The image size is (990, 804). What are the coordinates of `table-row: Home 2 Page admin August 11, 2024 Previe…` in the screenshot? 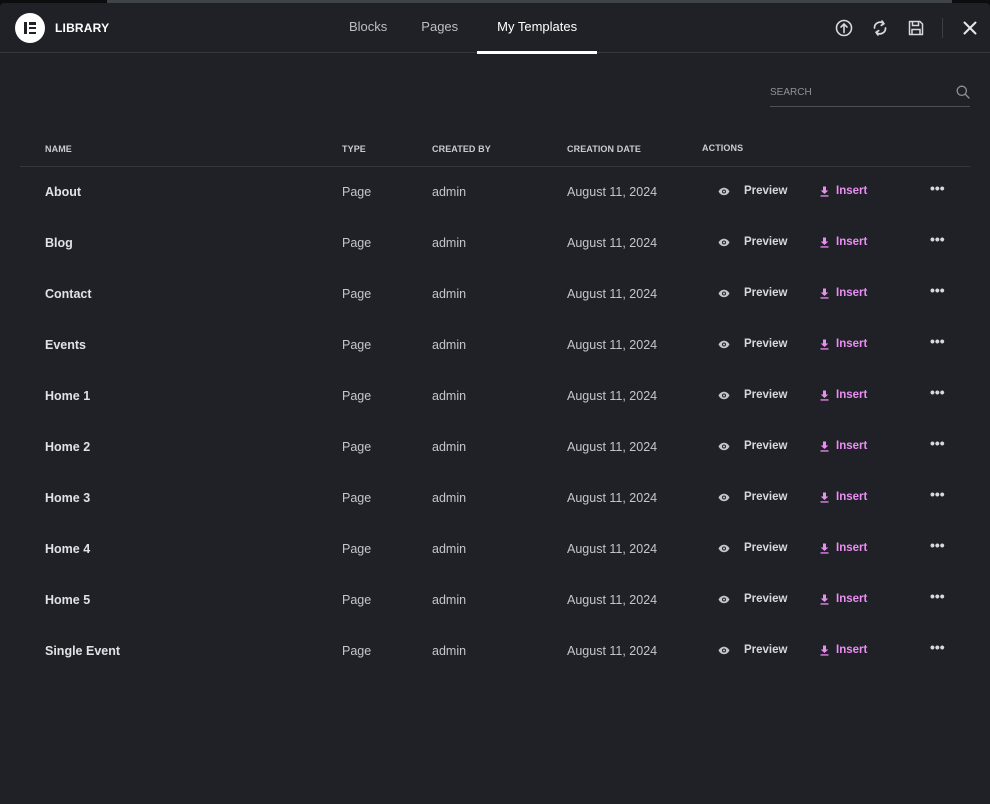 It's located at (495, 447).